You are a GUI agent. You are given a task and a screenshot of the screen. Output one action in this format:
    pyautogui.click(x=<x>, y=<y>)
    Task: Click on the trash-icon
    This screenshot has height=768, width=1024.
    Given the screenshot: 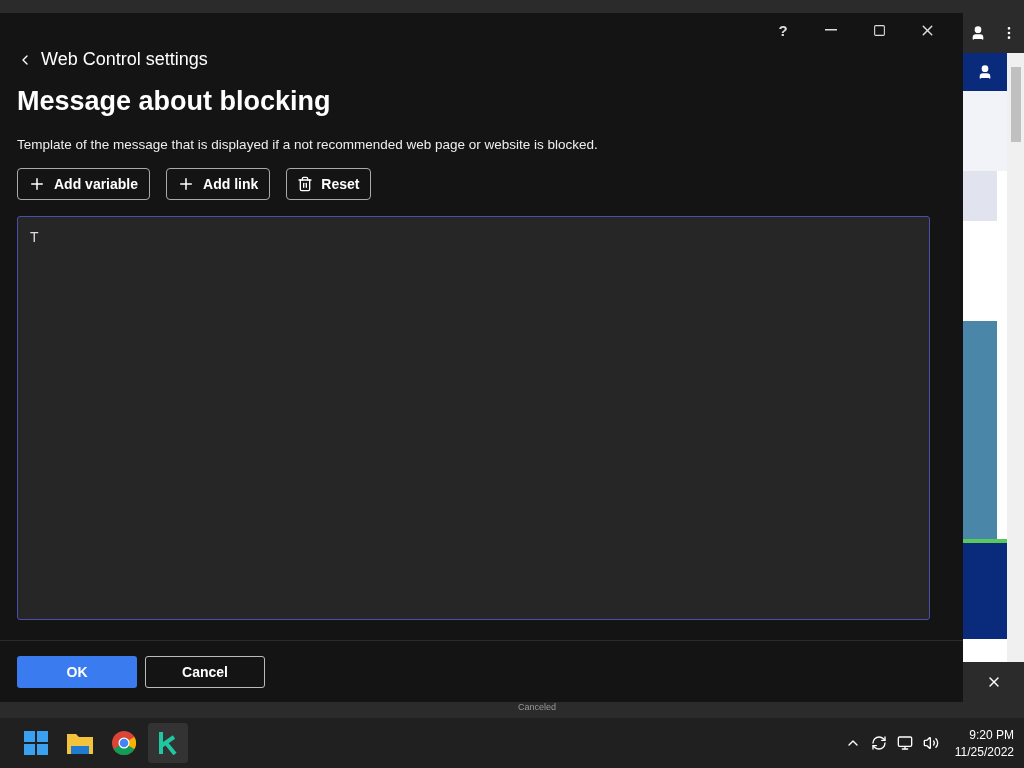 What is the action you would take?
    pyautogui.click(x=305, y=184)
    